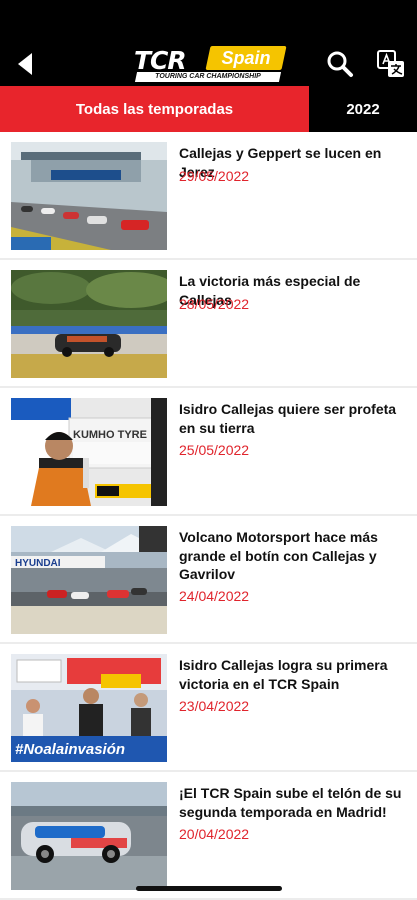  What do you see at coordinates (246, 58) in the screenshot?
I see `logo-region-badge: Spain` at bounding box center [246, 58].